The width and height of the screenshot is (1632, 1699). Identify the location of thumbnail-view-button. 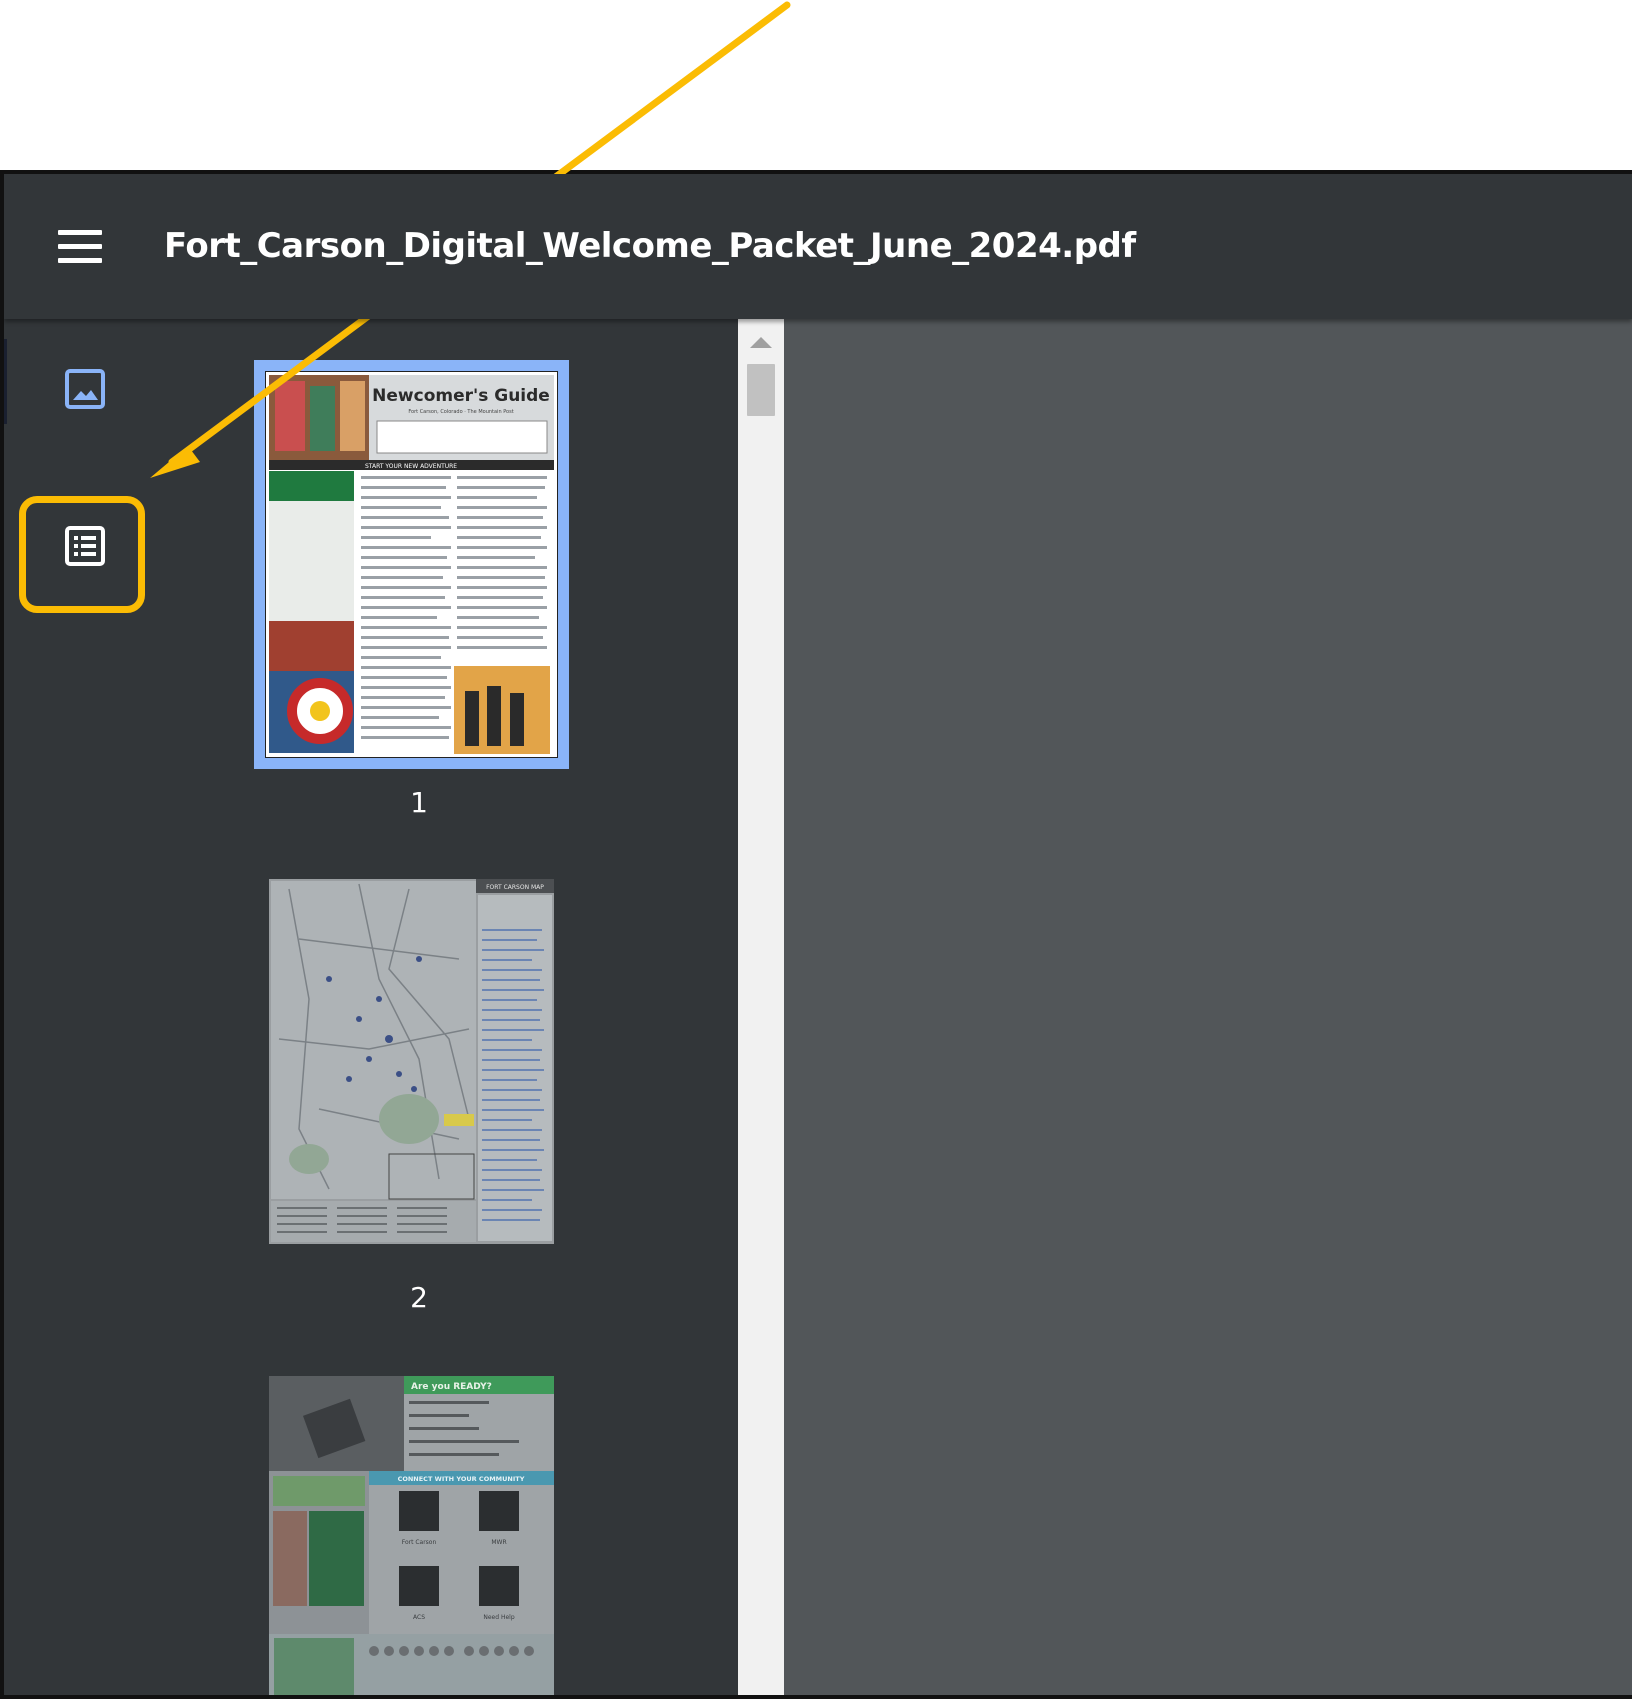
(85, 389).